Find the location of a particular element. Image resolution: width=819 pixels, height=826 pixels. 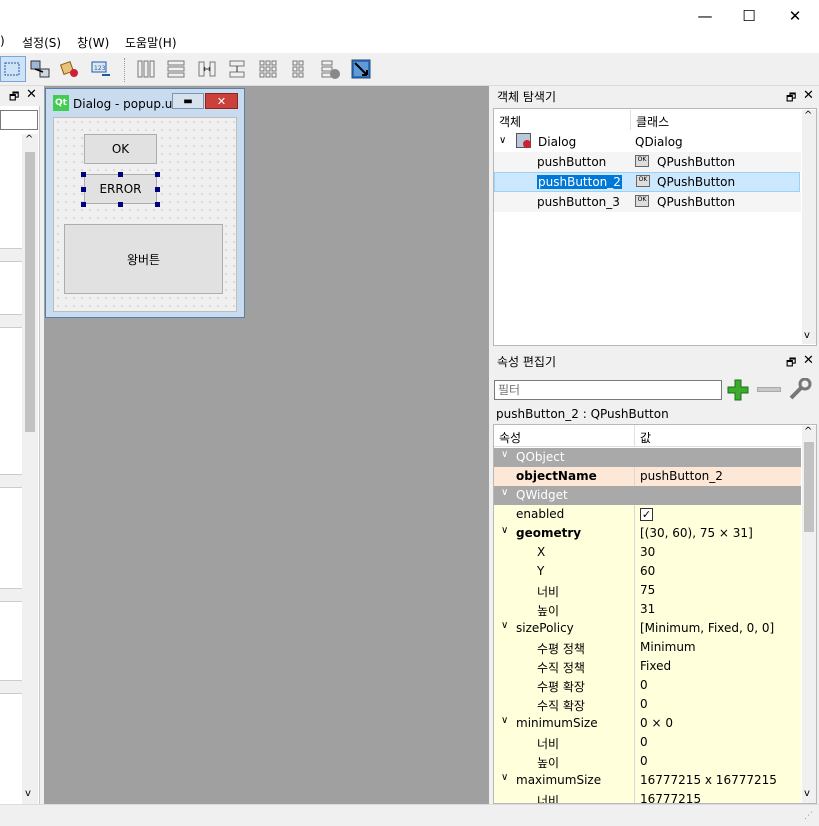

menu-item-window: 창(W) is located at coordinates (93, 42).